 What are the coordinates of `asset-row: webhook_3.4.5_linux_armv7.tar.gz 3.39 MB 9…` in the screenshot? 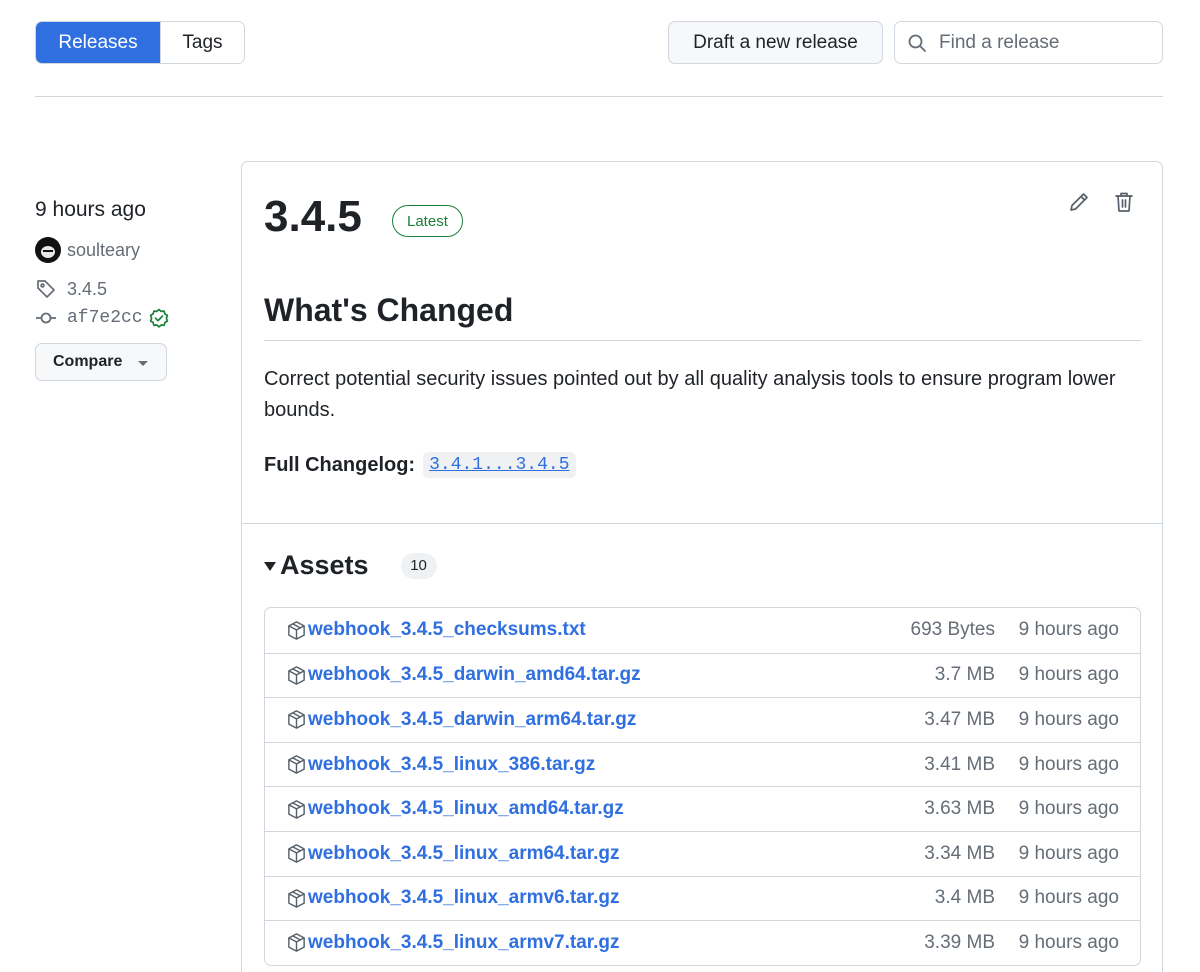 It's located at (702, 942).